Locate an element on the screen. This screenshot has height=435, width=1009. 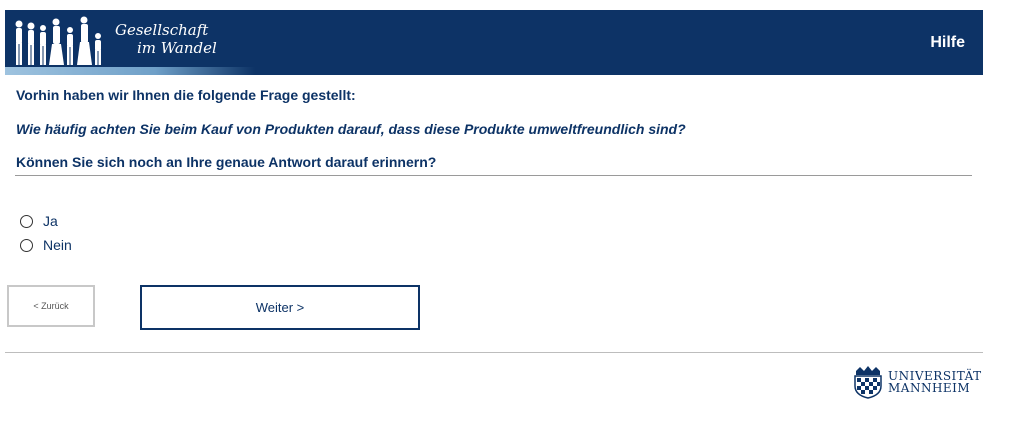
brand-line-2: im Wandel is located at coordinates (177, 48).